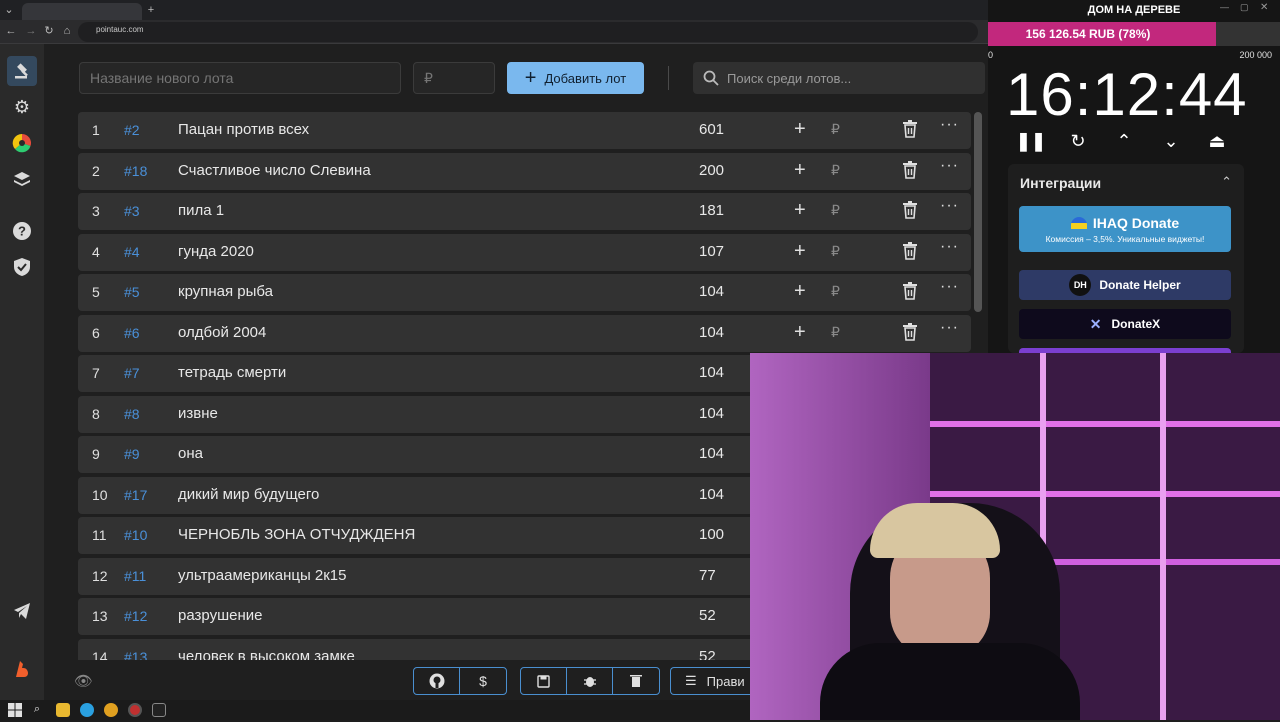 This screenshot has width=1280, height=722. I want to click on rules-group: ☰ Прави, so click(715, 681).